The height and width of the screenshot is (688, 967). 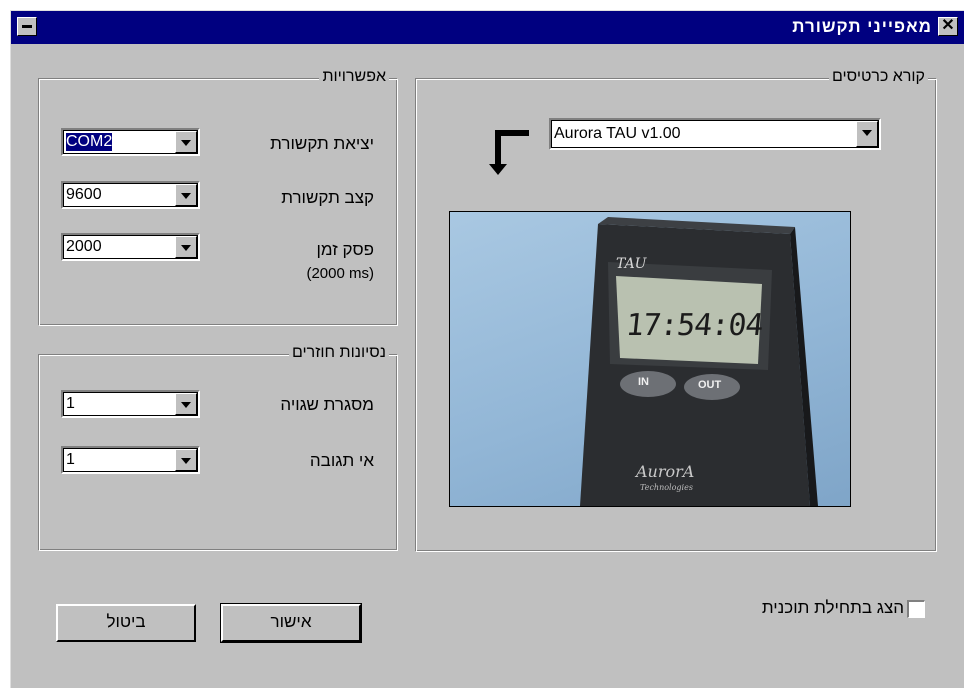 I want to click on options-legend: אפשרויות, so click(x=354, y=77).